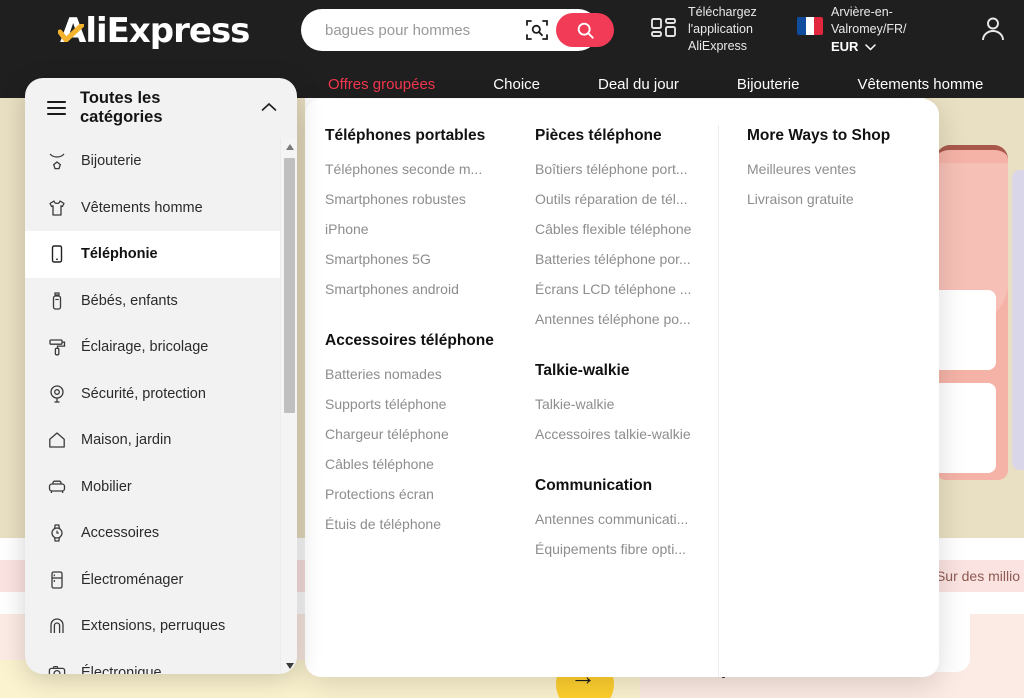  What do you see at coordinates (410, 199) in the screenshot?
I see `mega-link: Smartphones robustes` at bounding box center [410, 199].